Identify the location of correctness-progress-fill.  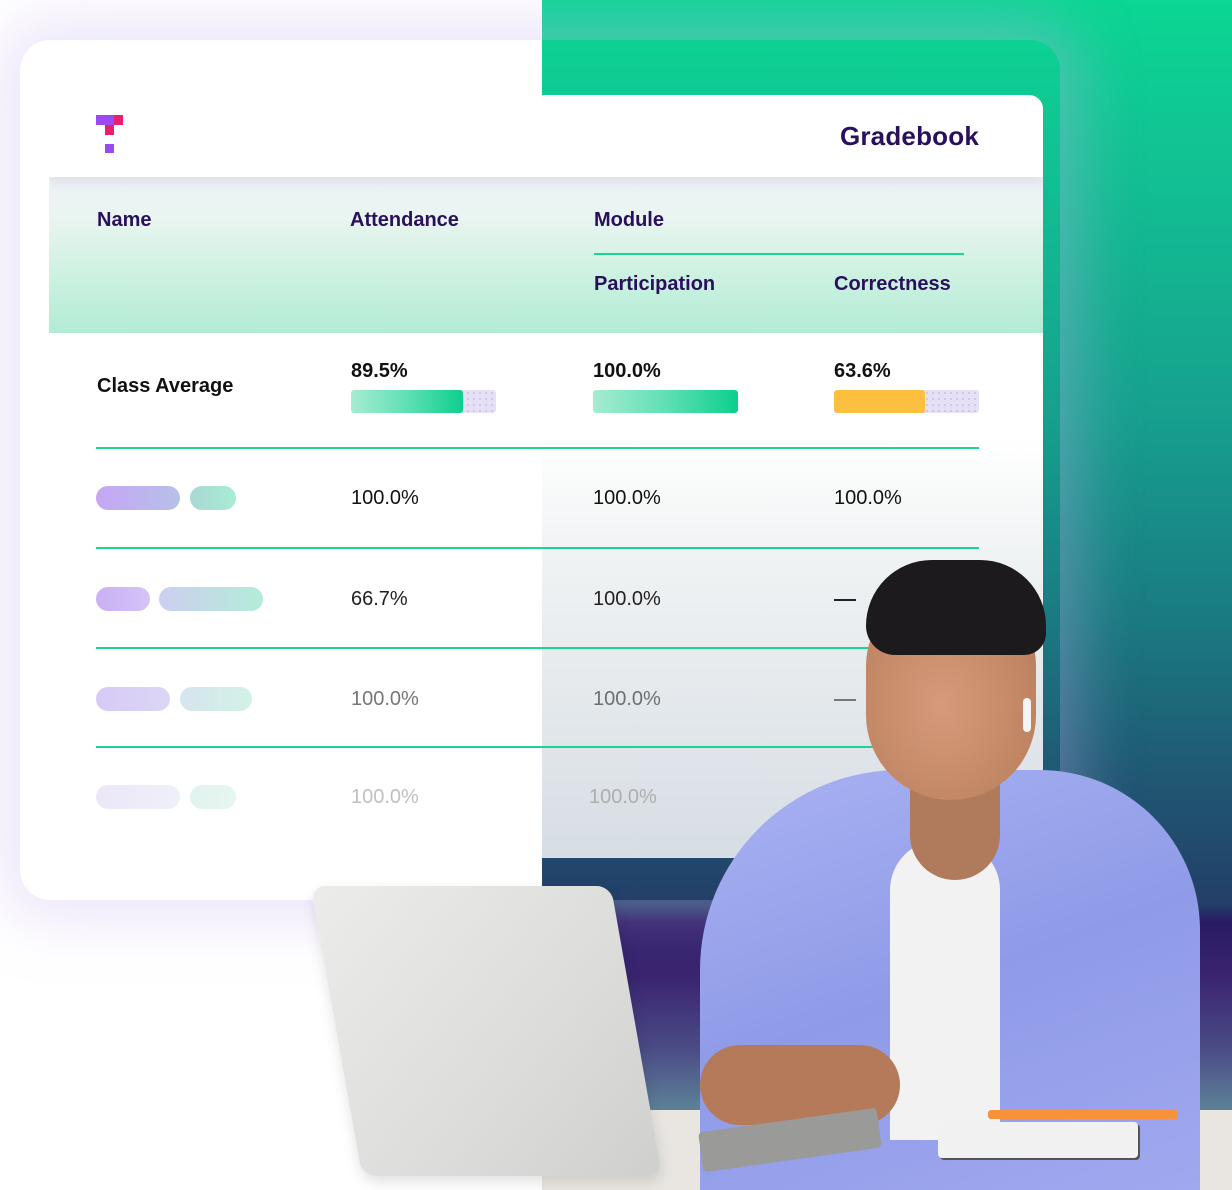
(880, 401).